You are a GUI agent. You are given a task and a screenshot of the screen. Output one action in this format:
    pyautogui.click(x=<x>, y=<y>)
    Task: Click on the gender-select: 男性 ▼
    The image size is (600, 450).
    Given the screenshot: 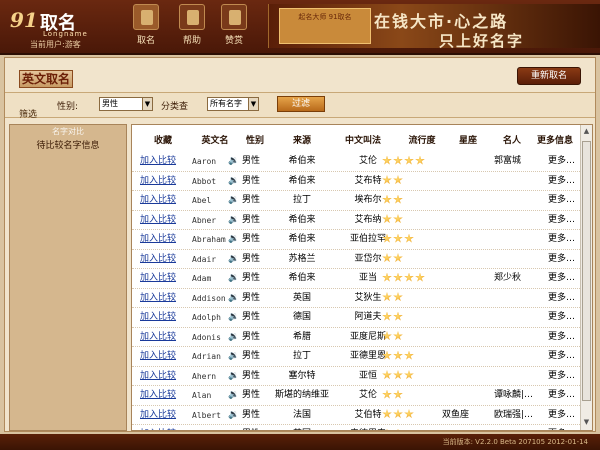 What is the action you would take?
    pyautogui.click(x=126, y=104)
    